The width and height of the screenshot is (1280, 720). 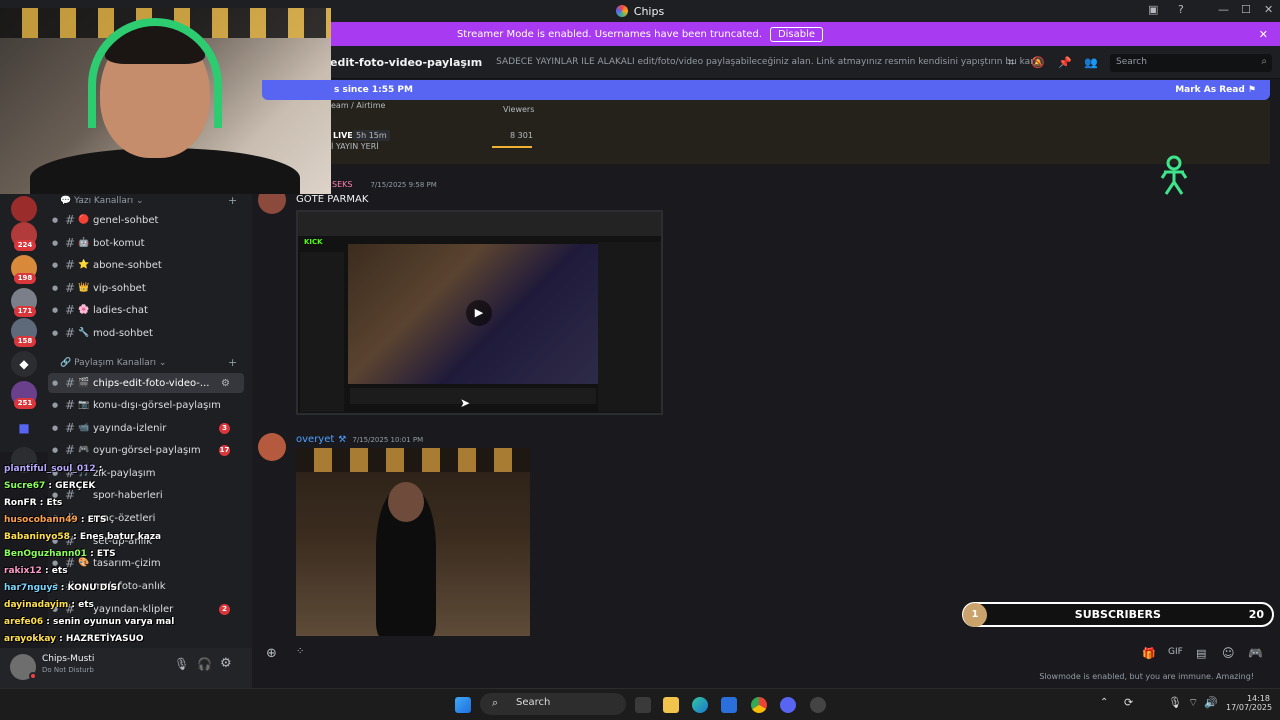 I want to click on chrome-icon, so click(x=759, y=705).